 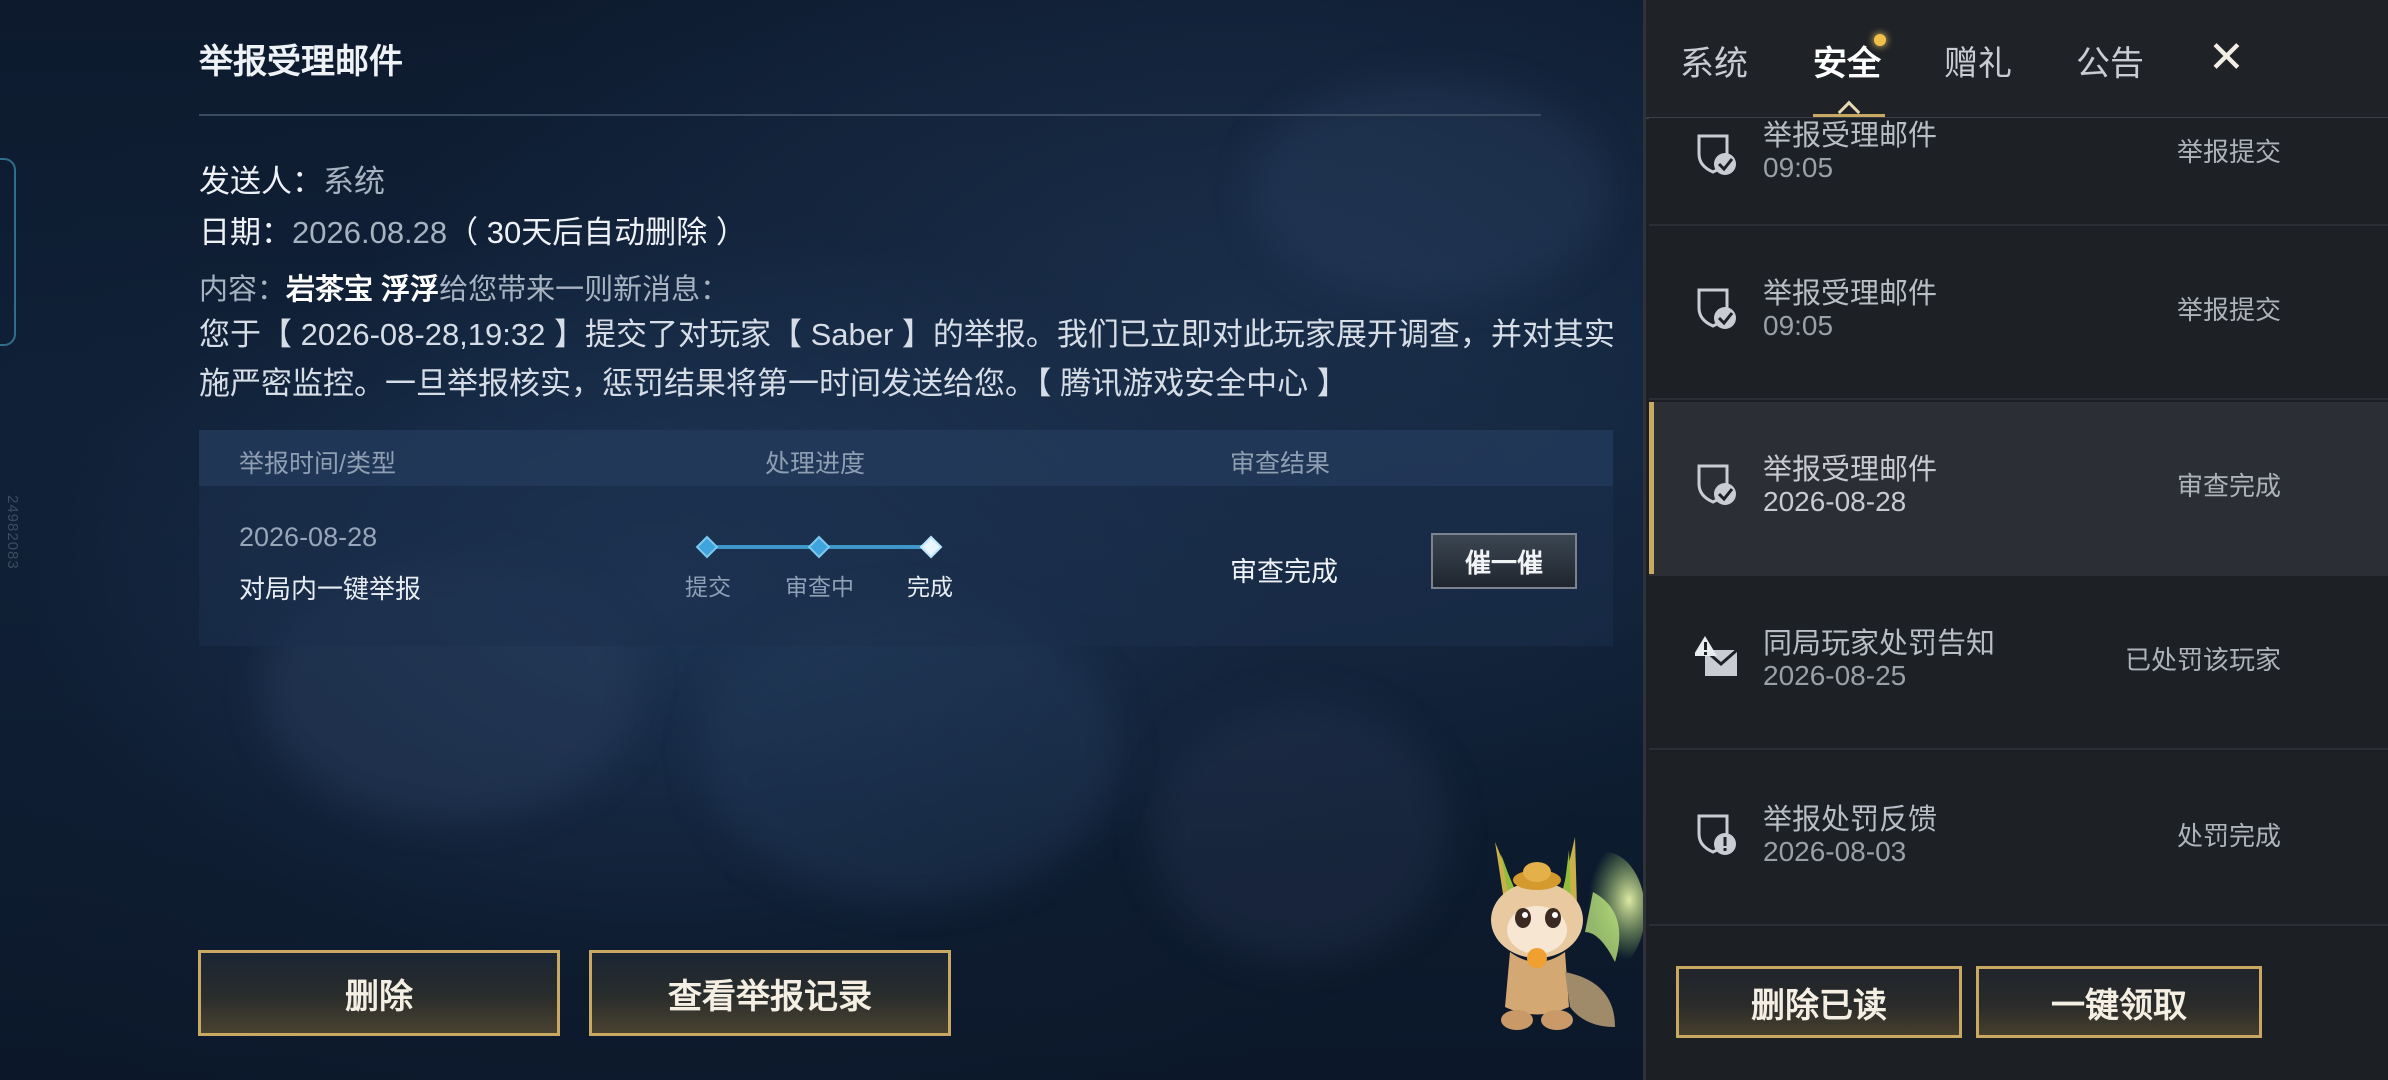 What do you see at coordinates (354, 181) in the screenshot?
I see `sender-value: 系统` at bounding box center [354, 181].